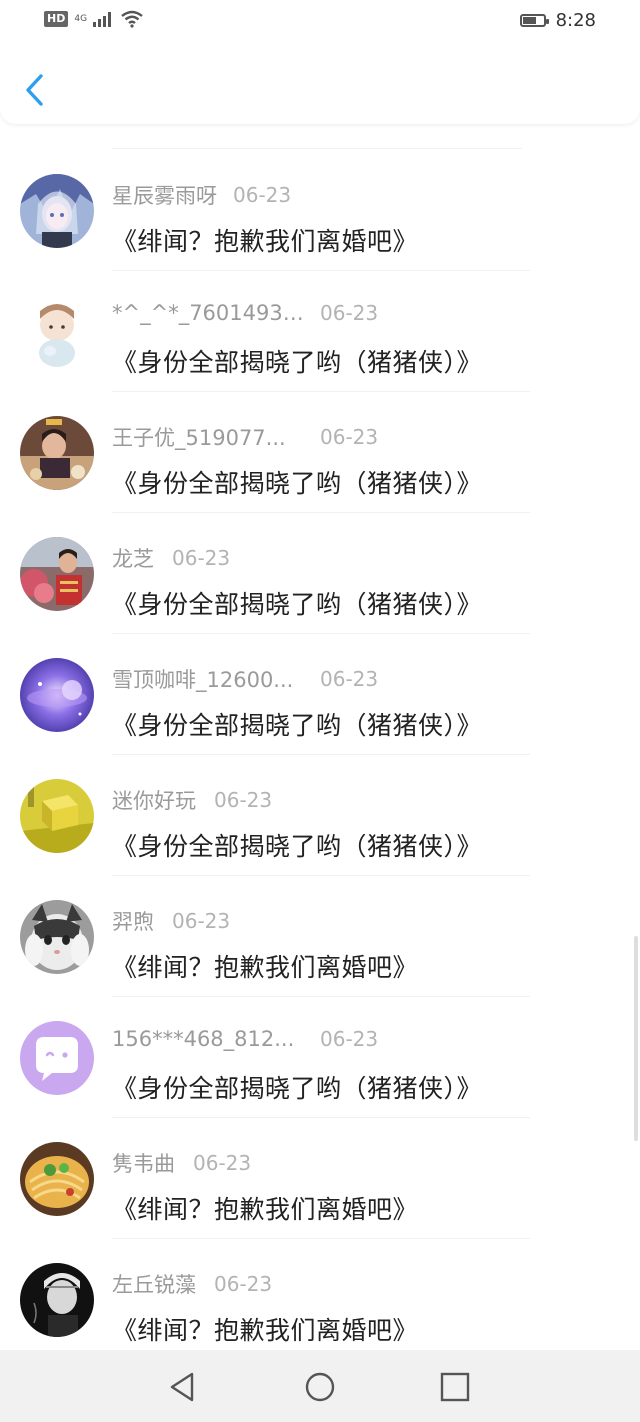 Image resolution: width=640 pixels, height=1422 pixels. I want to click on comment-meta: 王子优_519077... 06-23, so click(245, 437).